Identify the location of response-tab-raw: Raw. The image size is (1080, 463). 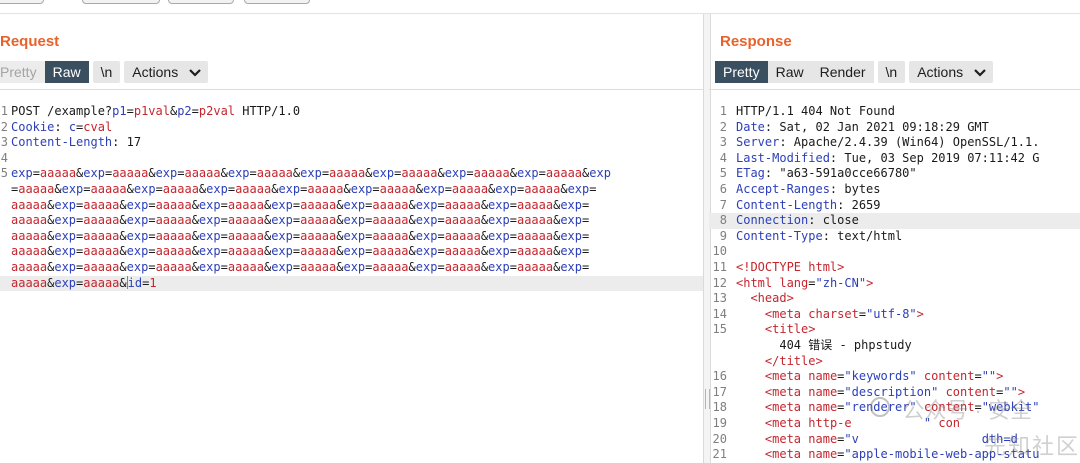
(789, 72).